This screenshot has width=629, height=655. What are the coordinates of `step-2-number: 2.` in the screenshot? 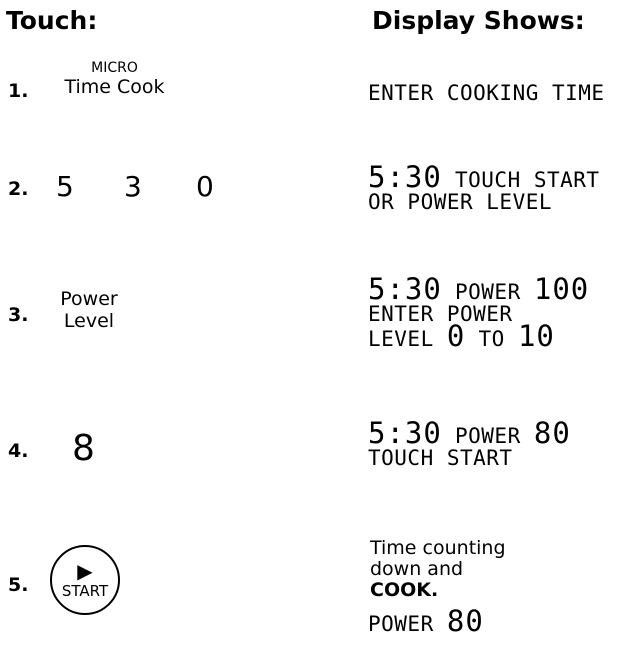 It's located at (18, 189).